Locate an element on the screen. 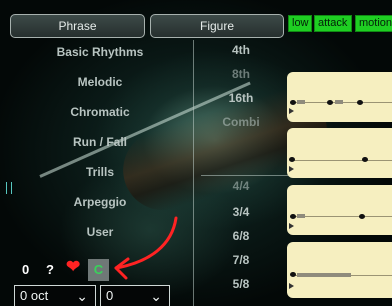 Image resolution: width=392 pixels, height=306 pixels. phrase-item-run-fall: Run / Fall is located at coordinates (100, 142).